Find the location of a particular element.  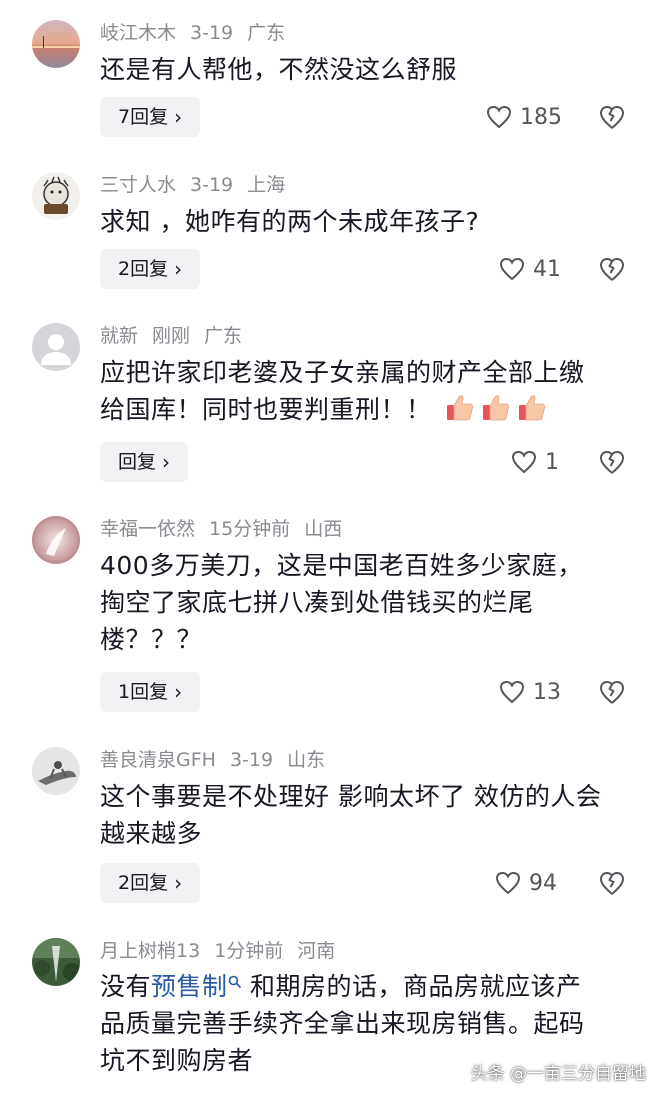

reply-button: 7回复 › is located at coordinates (150, 117).